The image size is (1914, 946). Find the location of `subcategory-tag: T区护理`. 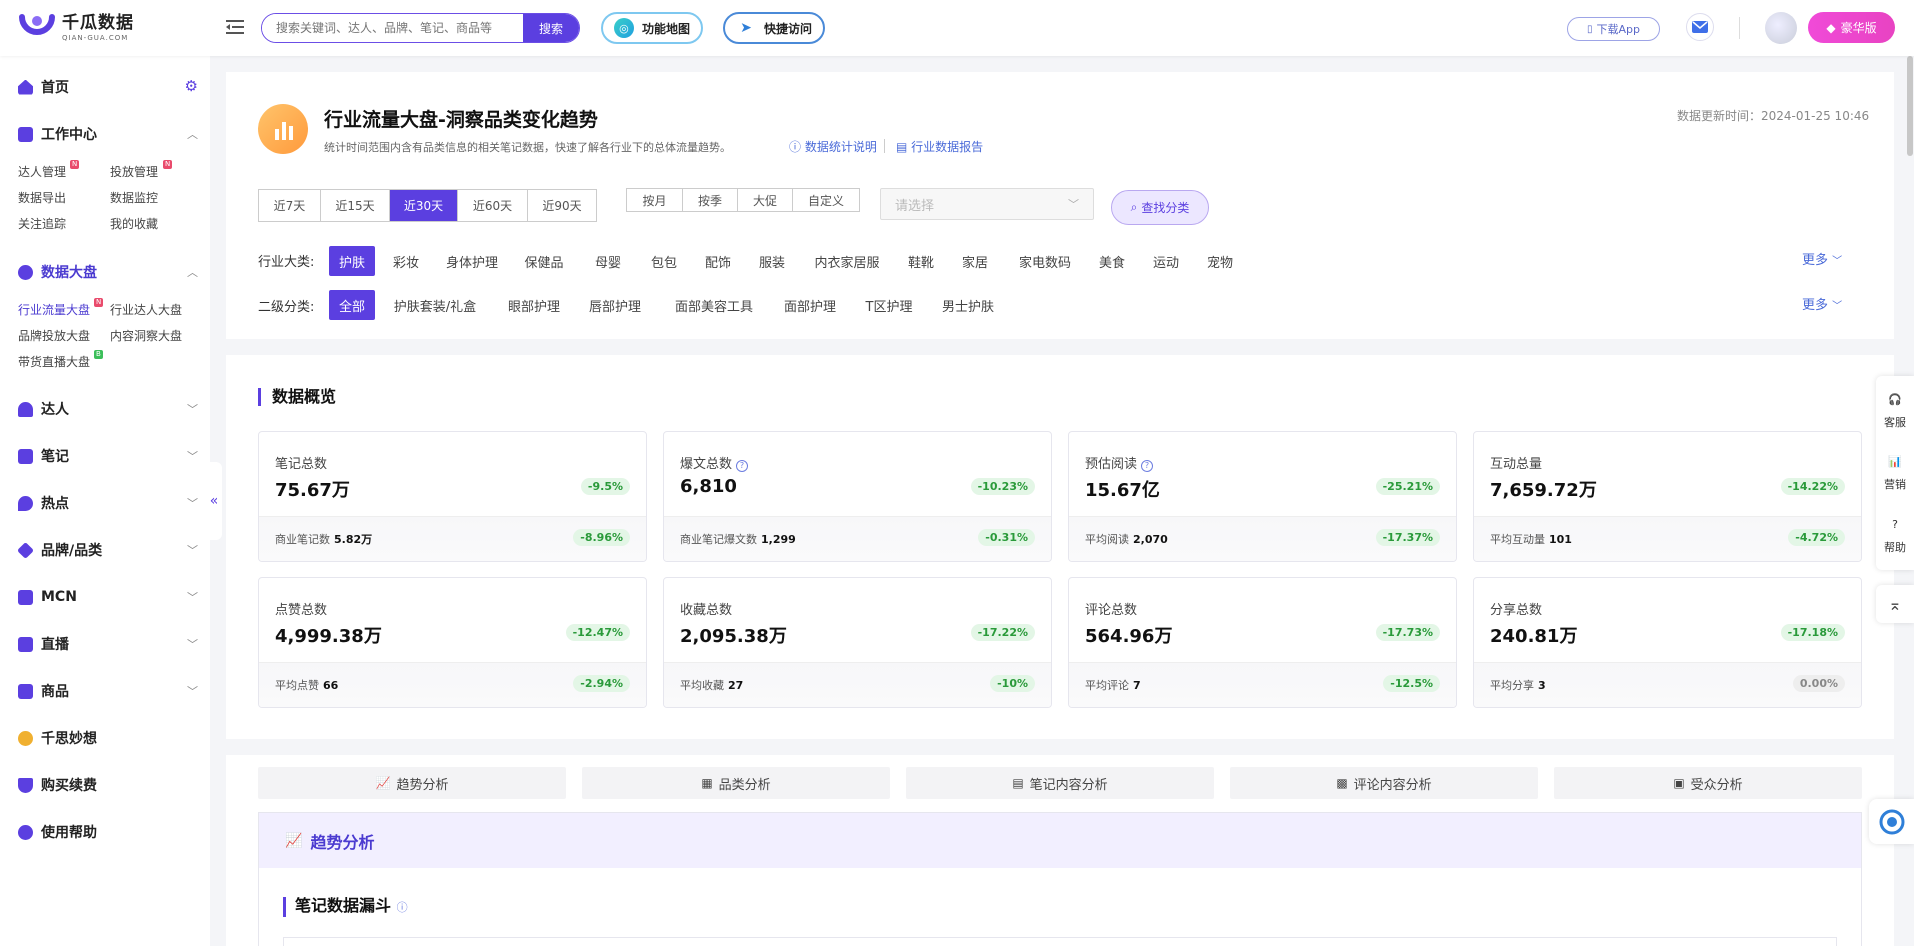

subcategory-tag: T区护理 is located at coordinates (889, 305).